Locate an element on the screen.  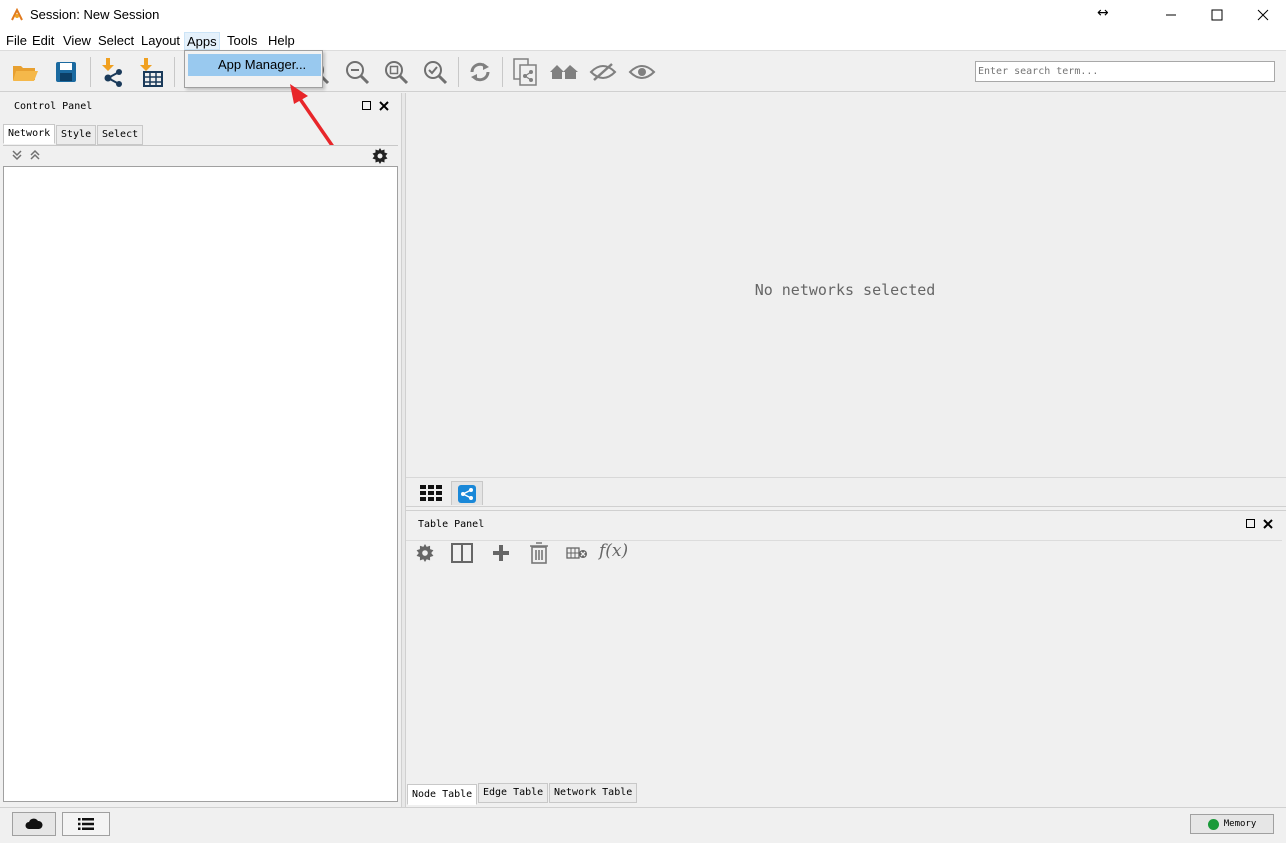
list-icon is located at coordinates (86, 824).